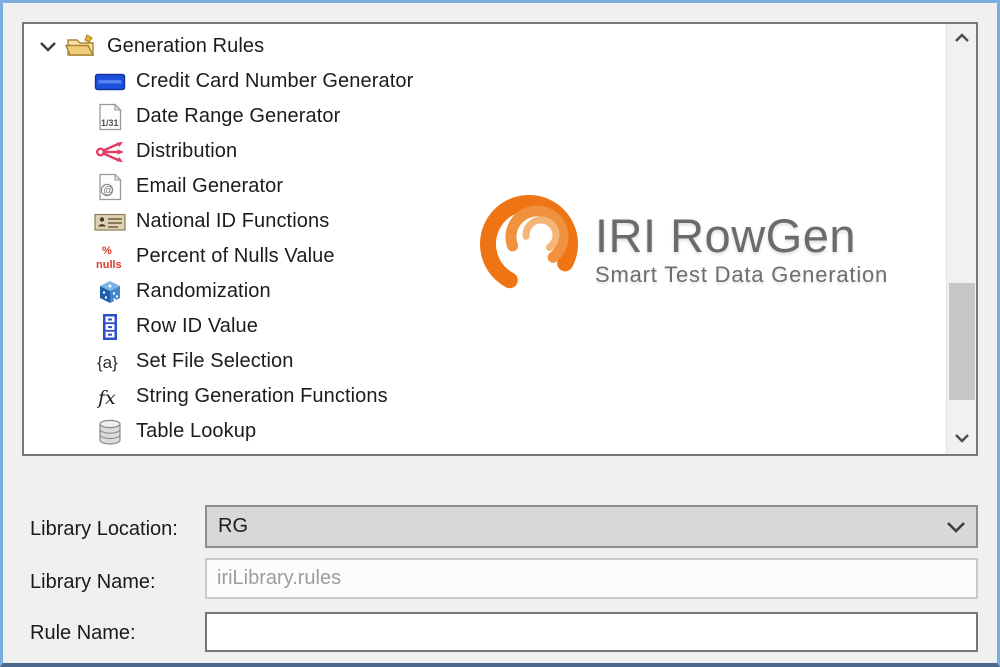 The height and width of the screenshot is (667, 1000). What do you see at coordinates (238, 116) in the screenshot?
I see `tree-item-label: Date Range Generator` at bounding box center [238, 116].